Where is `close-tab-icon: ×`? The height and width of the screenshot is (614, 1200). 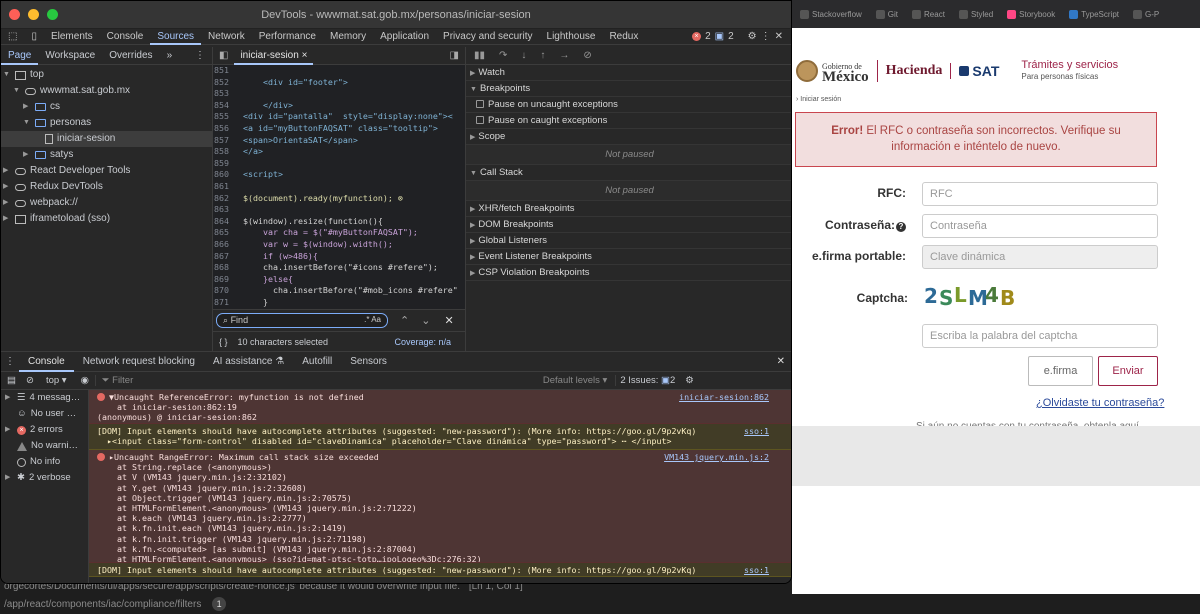 close-tab-icon: × is located at coordinates (305, 55).